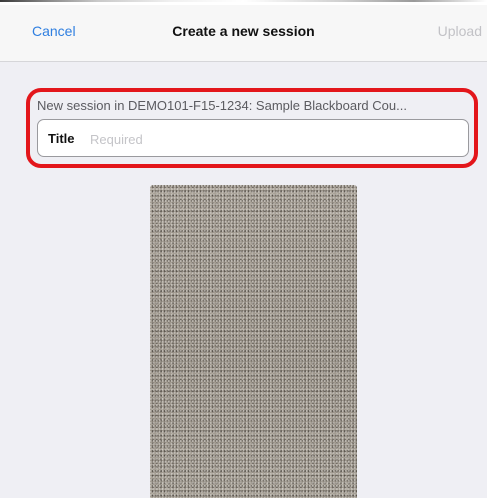 The height and width of the screenshot is (498, 487). I want to click on top-edge-shade, so click(243, 1).